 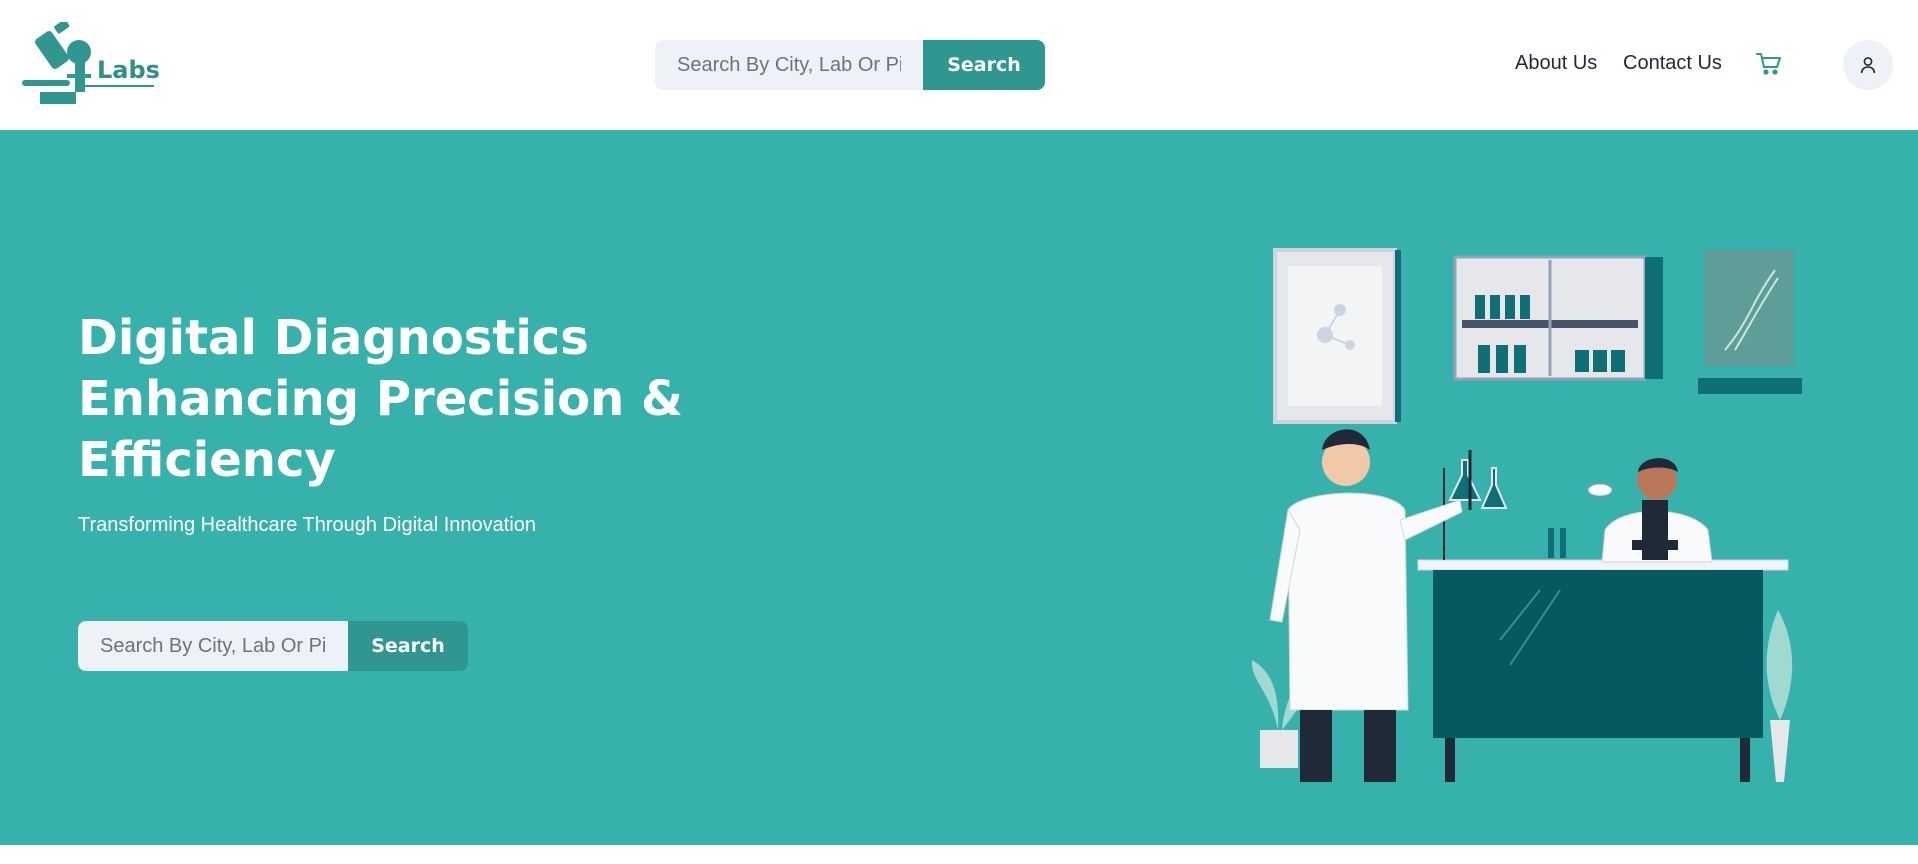 I want to click on user-icon, so click(x=1868, y=65).